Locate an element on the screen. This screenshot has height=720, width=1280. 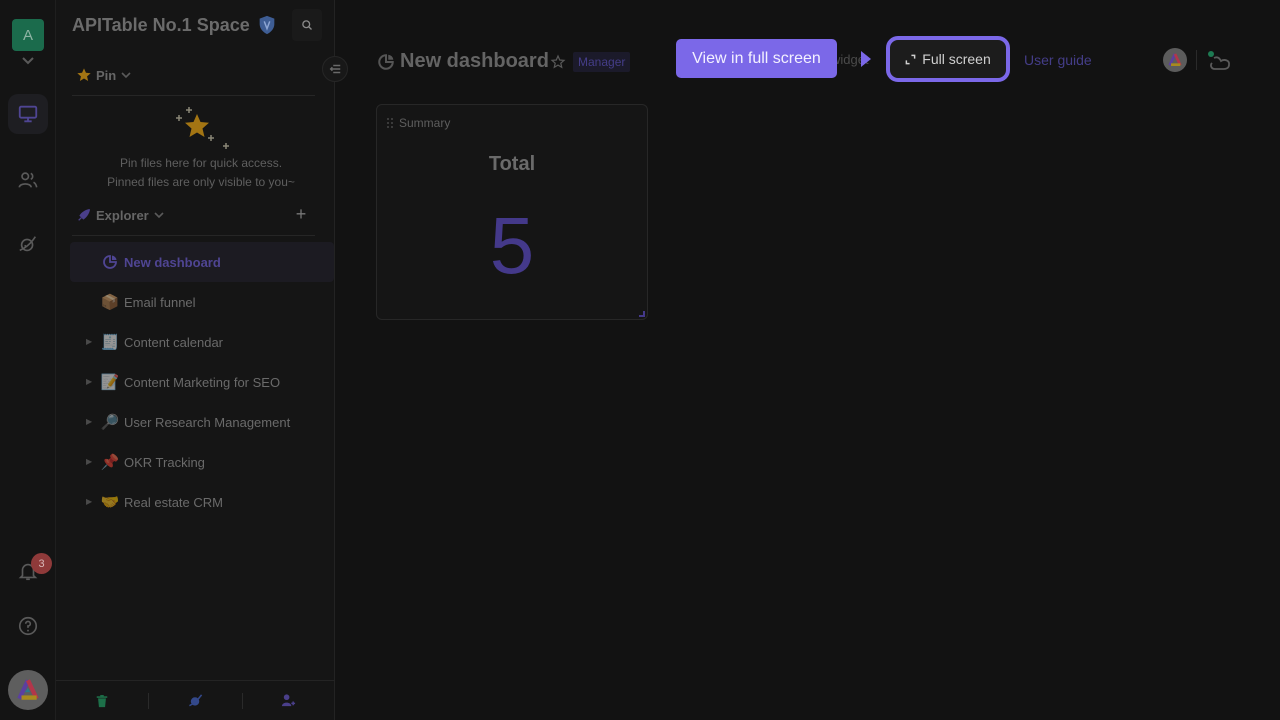
tree-node-real-estate-crm: ▶ 🤝 Real estate CRM is located at coordinates (202, 502).